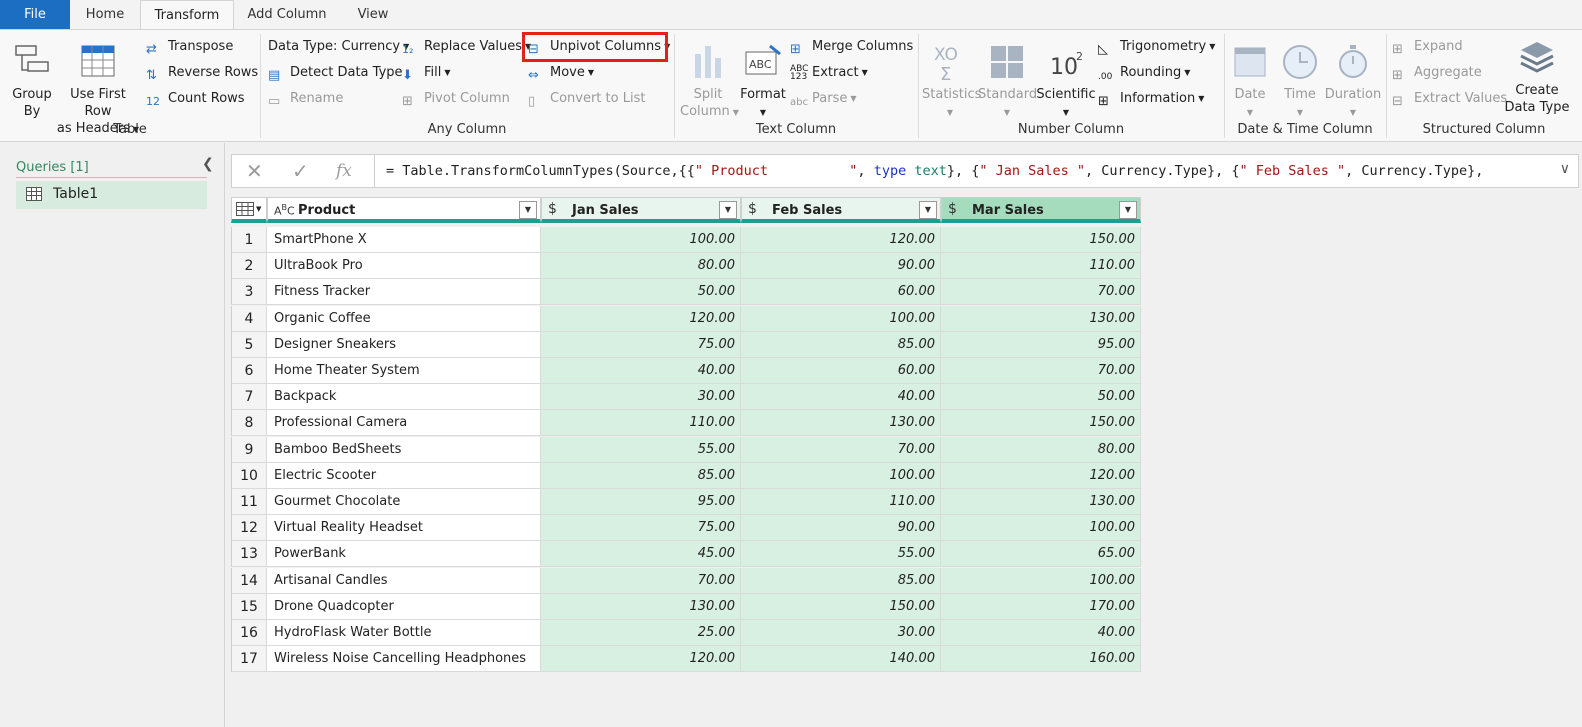 The height and width of the screenshot is (727, 1582). What do you see at coordinates (1449, 100) in the screenshot?
I see `extract-values-button: ⊟ Extract Values` at bounding box center [1449, 100].